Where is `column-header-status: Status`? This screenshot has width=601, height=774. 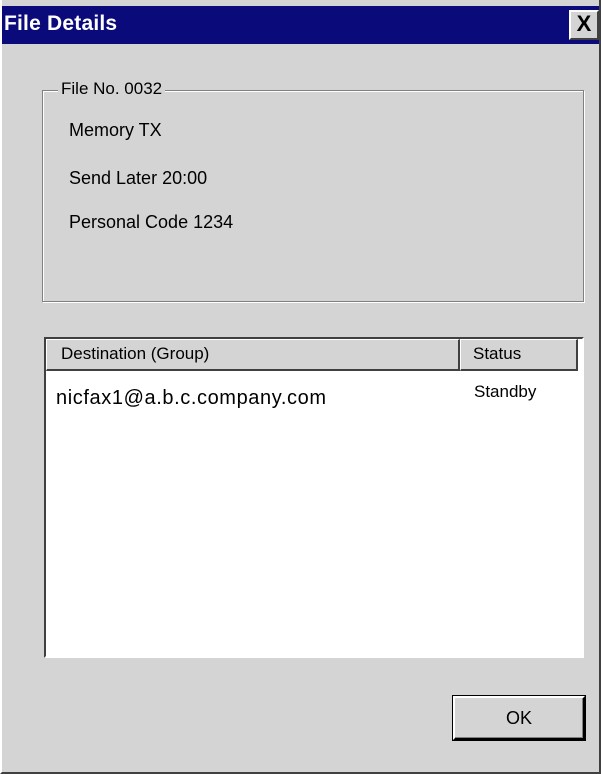 column-header-status: Status is located at coordinates (519, 355).